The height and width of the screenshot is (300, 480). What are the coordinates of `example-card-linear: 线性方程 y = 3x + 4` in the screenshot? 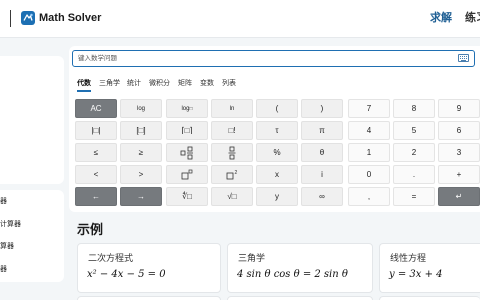 It's located at (429, 268).